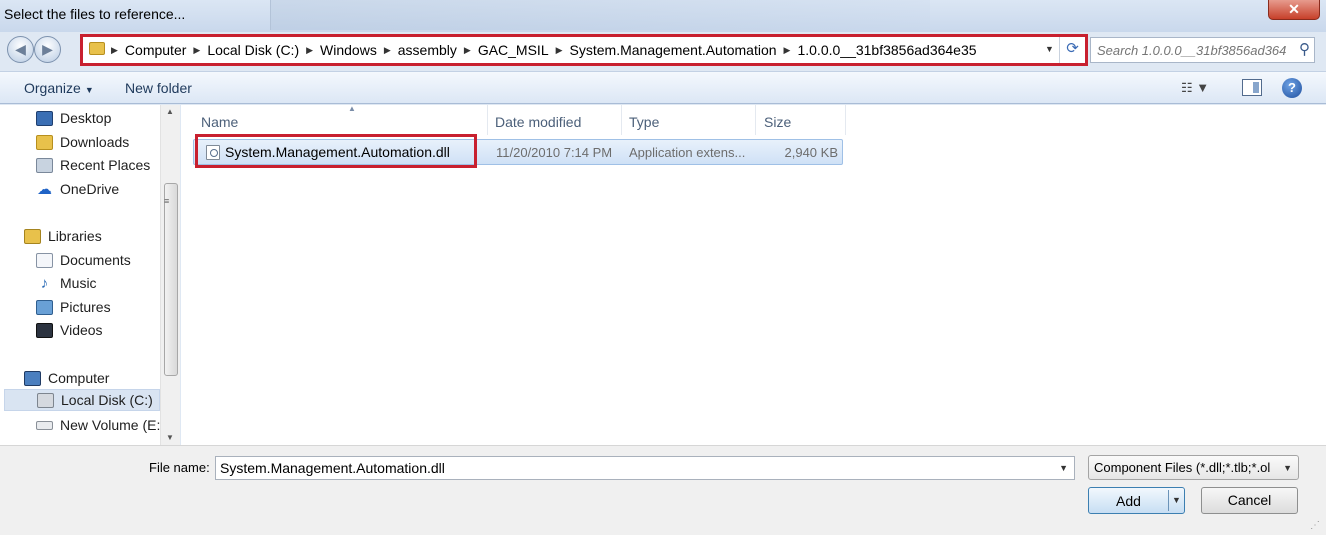 The image size is (1326, 535). I want to click on back-button: ◀, so click(20, 49).